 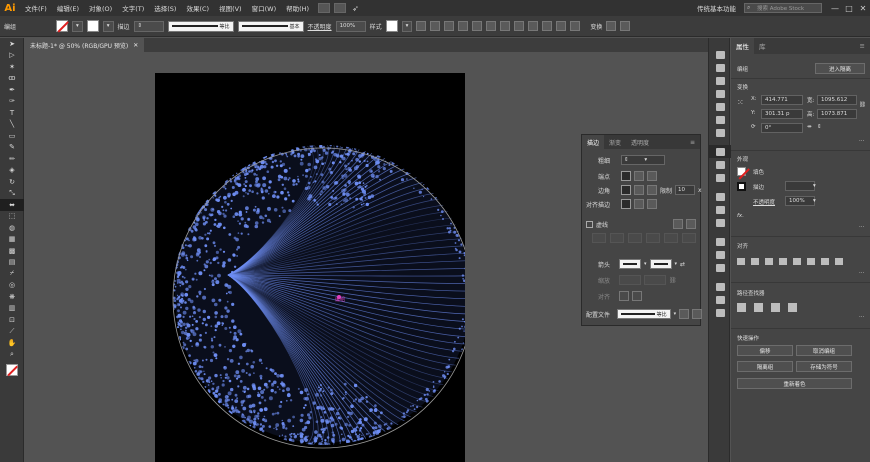 What do you see at coordinates (133, 8) in the screenshot?
I see `menu-type: 文字(T)` at bounding box center [133, 8].